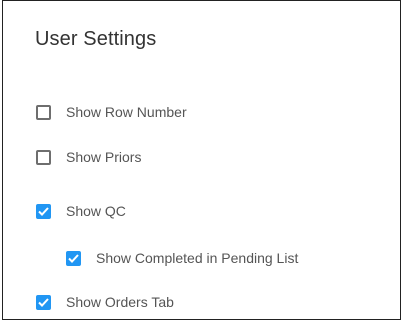  I want to click on option-show-priors: Show Priors, so click(88, 157).